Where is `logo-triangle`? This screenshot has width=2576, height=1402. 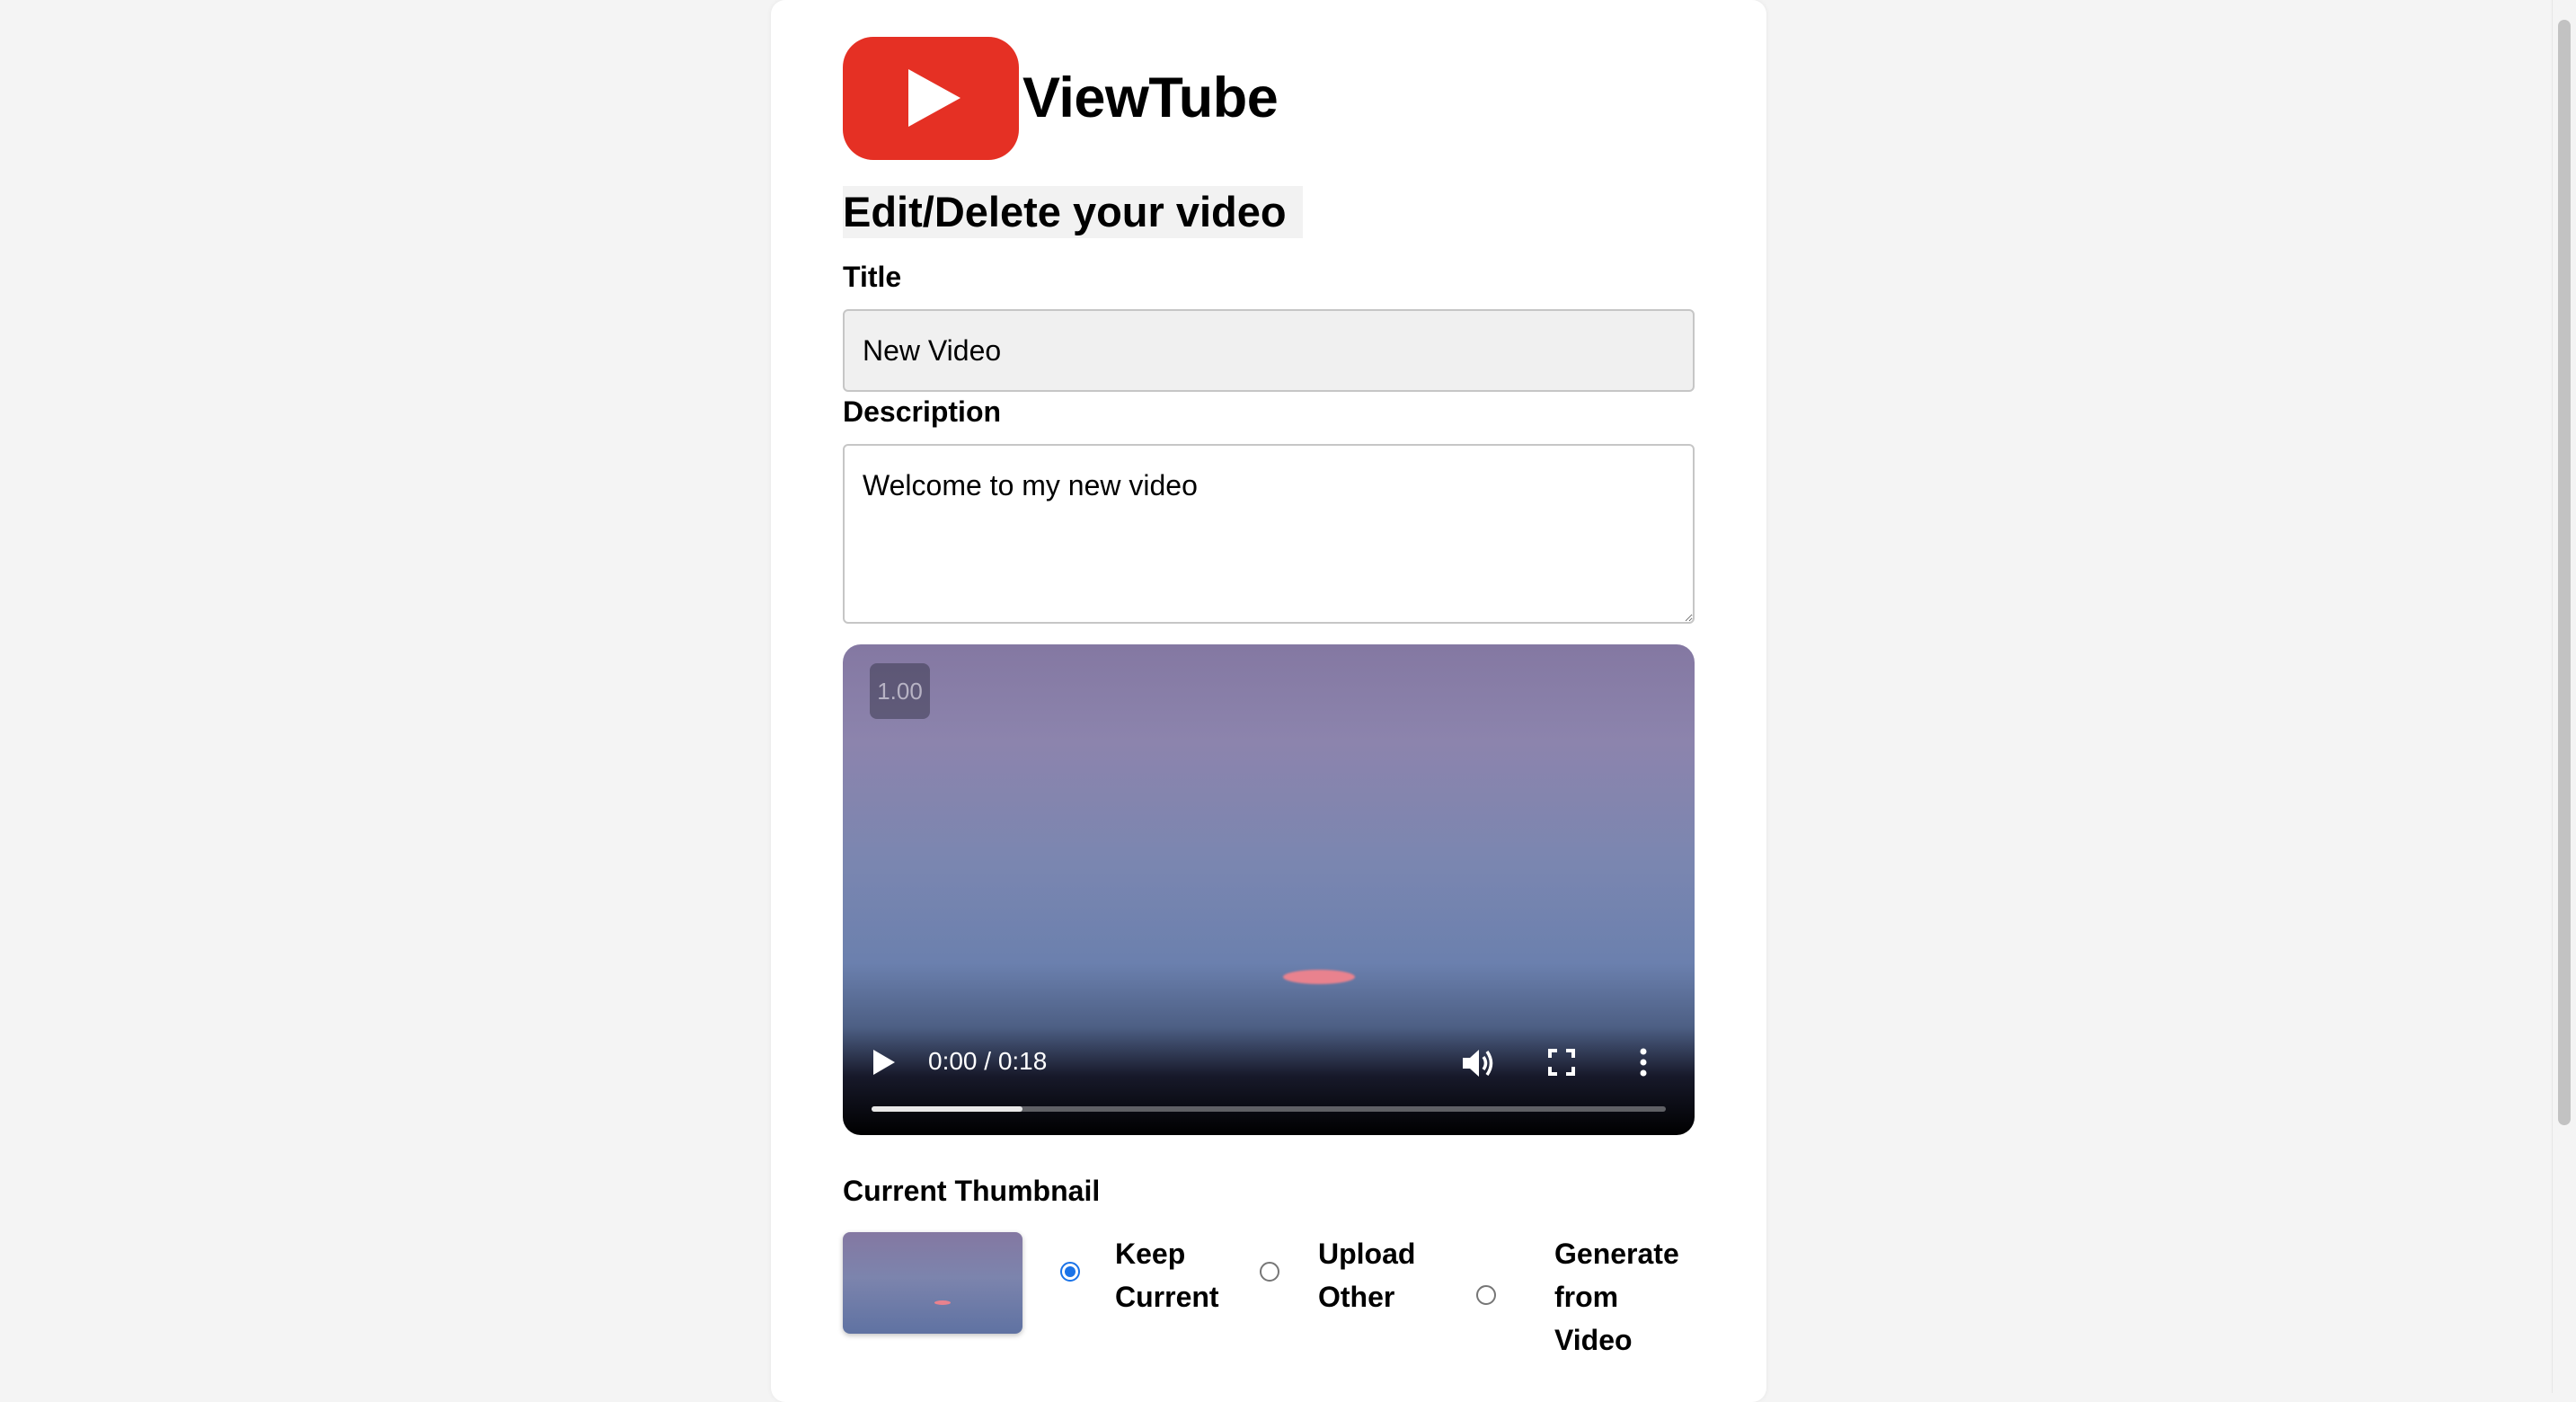 logo-triangle is located at coordinates (934, 98).